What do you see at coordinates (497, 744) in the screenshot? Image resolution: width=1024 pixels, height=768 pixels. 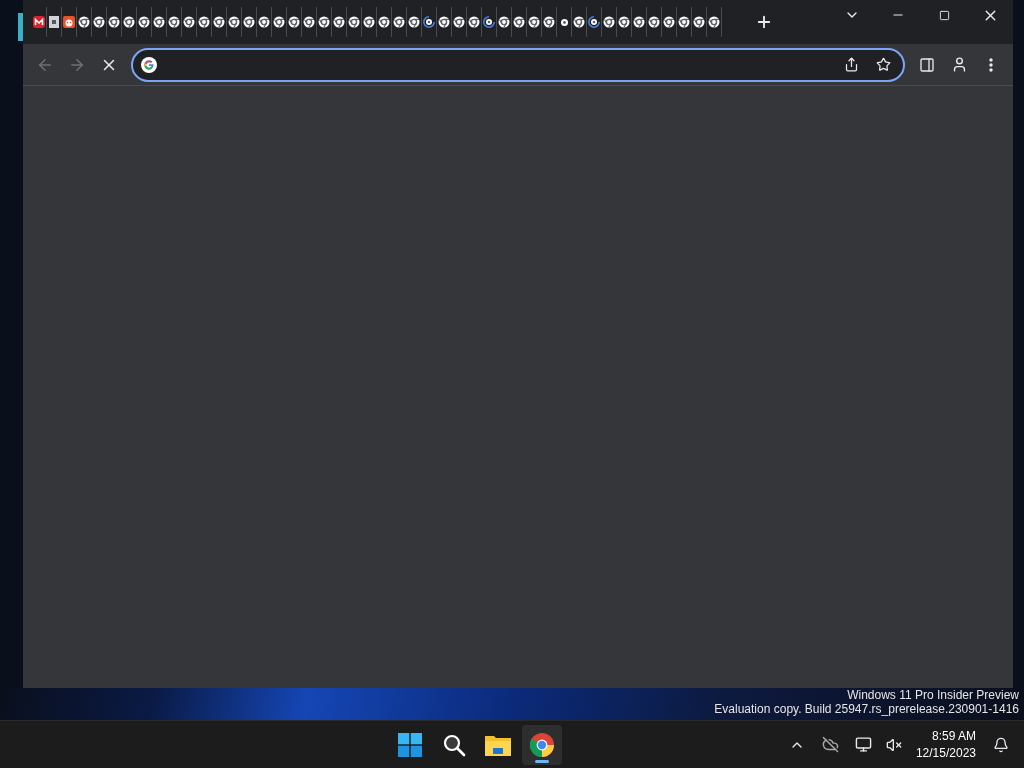 I see `folder-icon` at bounding box center [497, 744].